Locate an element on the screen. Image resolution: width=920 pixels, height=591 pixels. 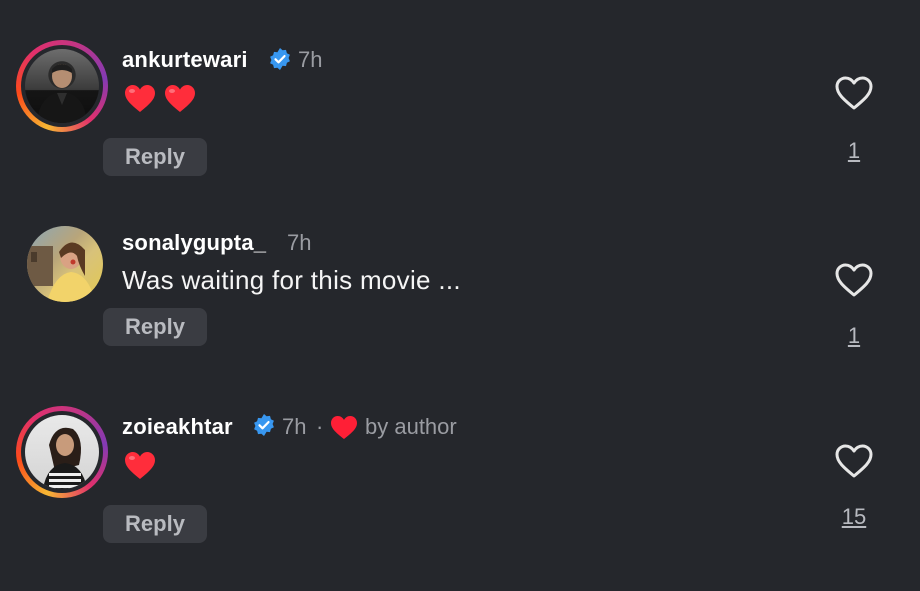
author-liked-heart-icon is located at coordinates (344, 427).